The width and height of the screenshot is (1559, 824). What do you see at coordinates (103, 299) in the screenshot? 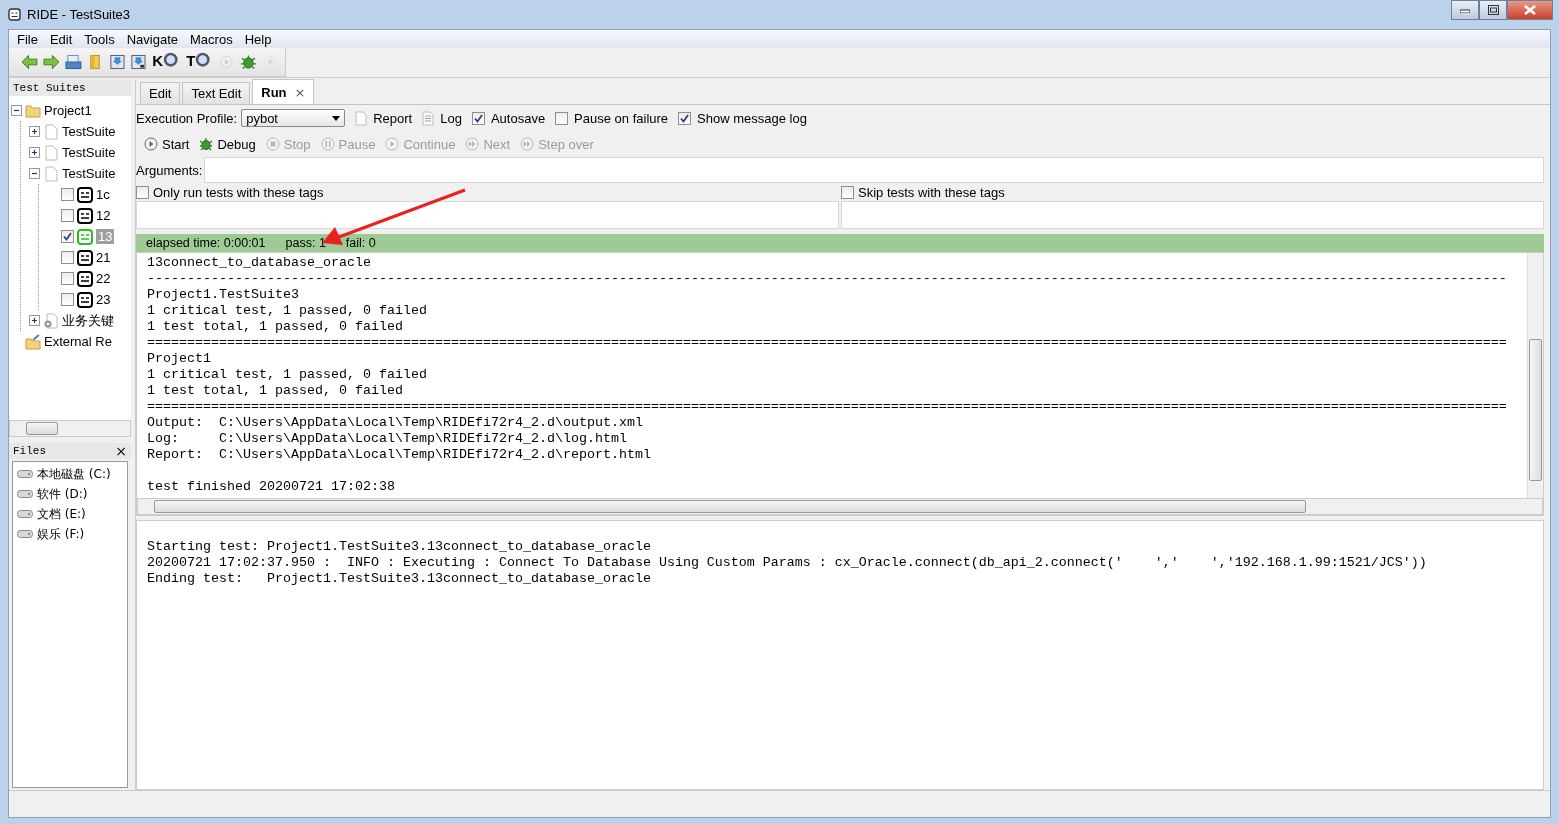
I see `tree-item: 23` at bounding box center [103, 299].